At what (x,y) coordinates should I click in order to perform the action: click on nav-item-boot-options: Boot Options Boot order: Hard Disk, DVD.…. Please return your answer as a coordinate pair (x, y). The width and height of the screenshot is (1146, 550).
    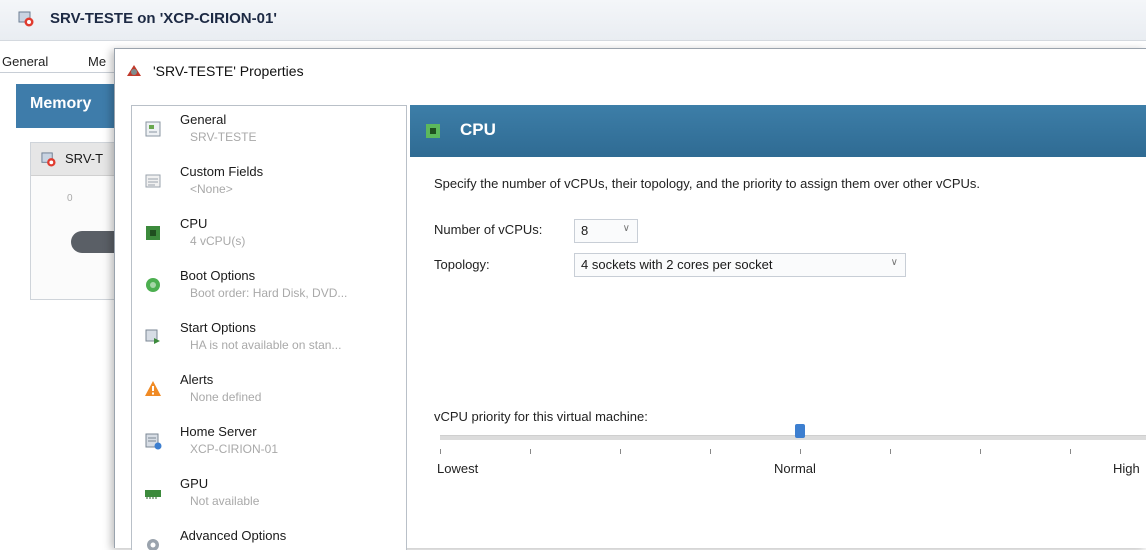
    Looking at the image, I should click on (269, 290).